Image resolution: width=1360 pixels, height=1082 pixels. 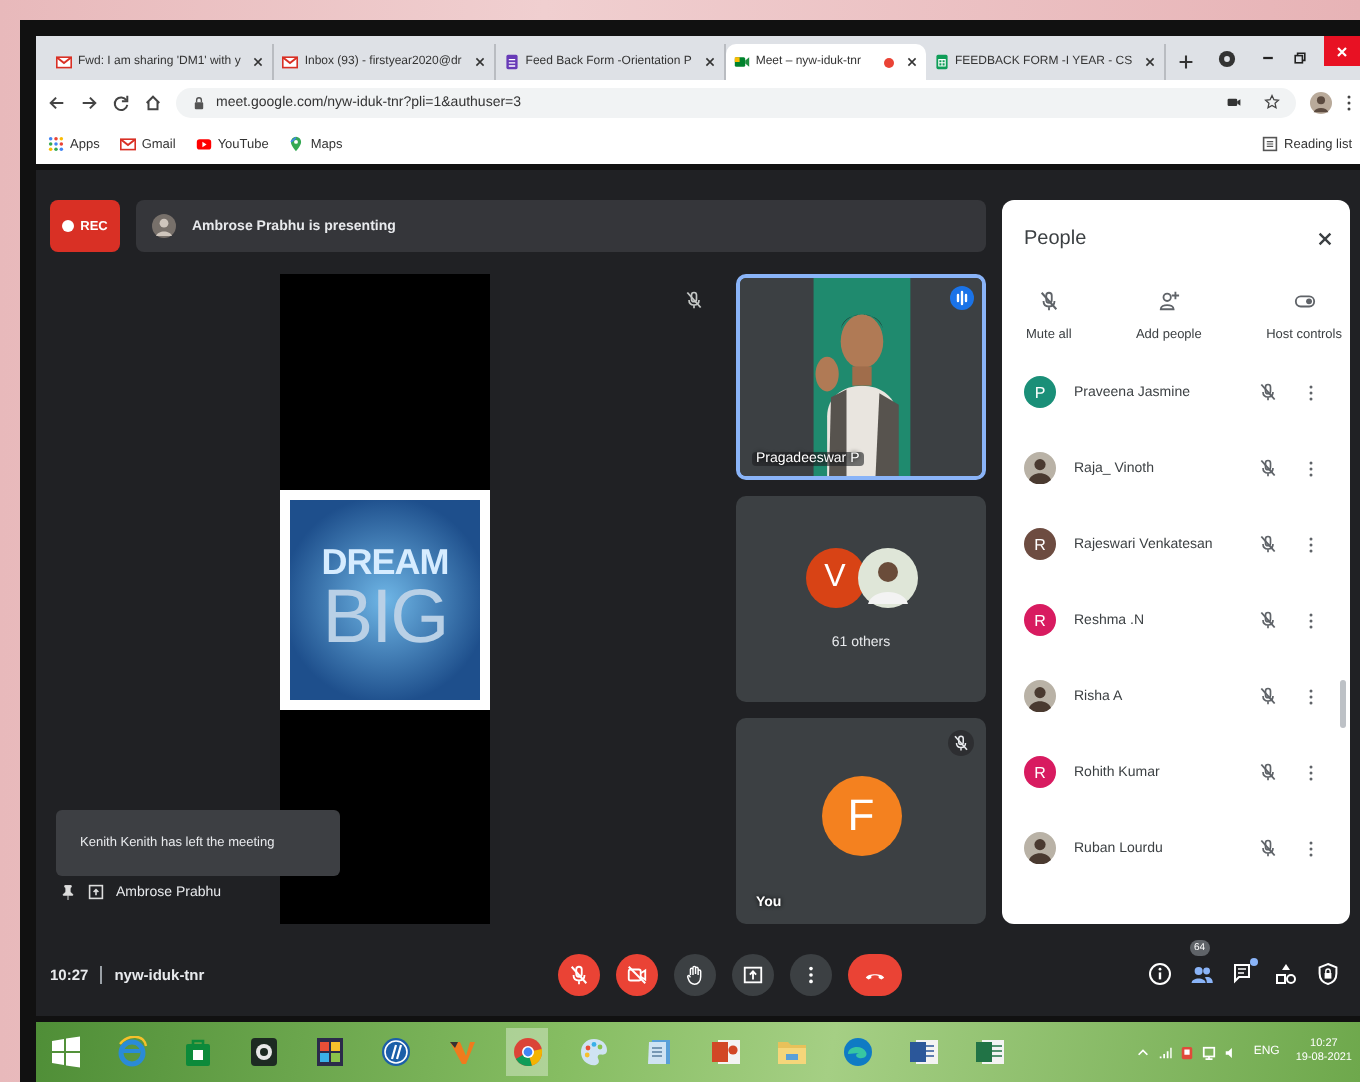 I want to click on wheel-icon, so click(x=527, y=1052).